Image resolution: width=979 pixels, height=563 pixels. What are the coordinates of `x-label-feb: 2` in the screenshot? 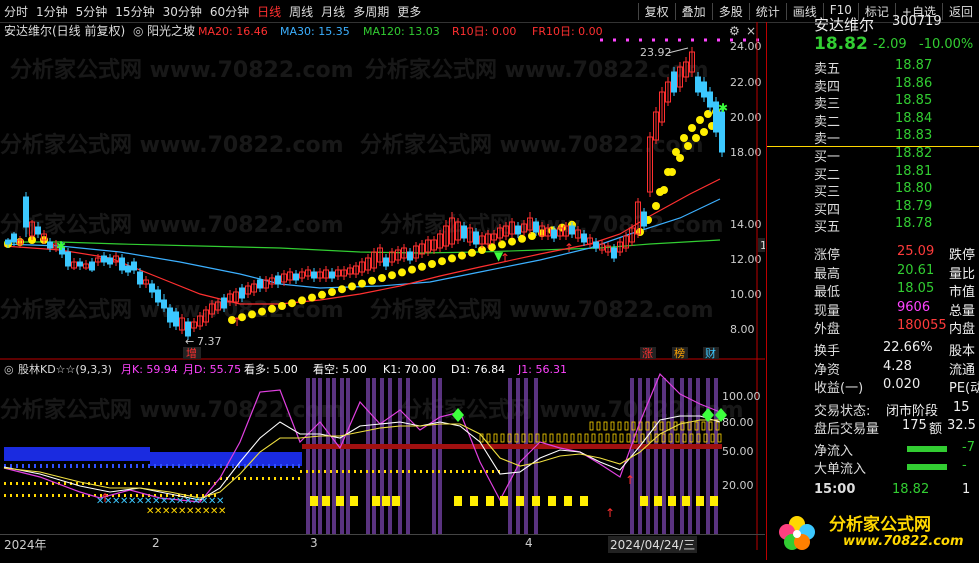 It's located at (156, 543).